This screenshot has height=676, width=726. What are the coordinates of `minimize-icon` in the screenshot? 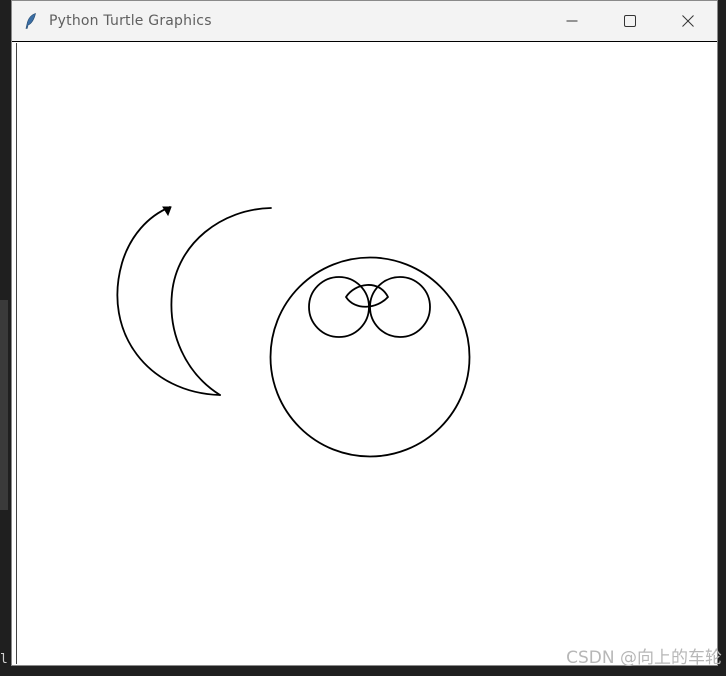 It's located at (572, 21).